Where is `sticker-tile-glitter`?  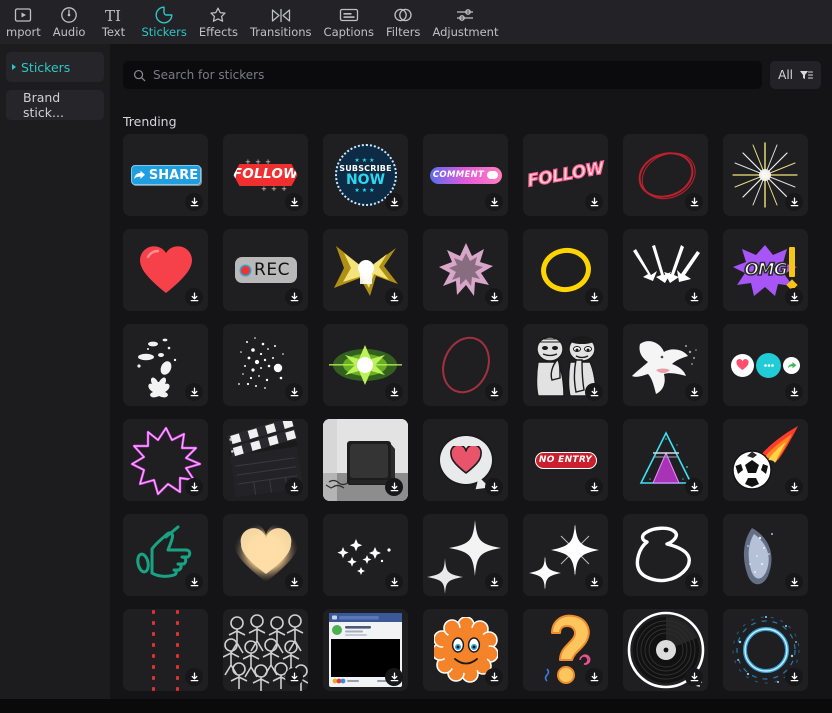
sticker-tile-glitter is located at coordinates (265, 365).